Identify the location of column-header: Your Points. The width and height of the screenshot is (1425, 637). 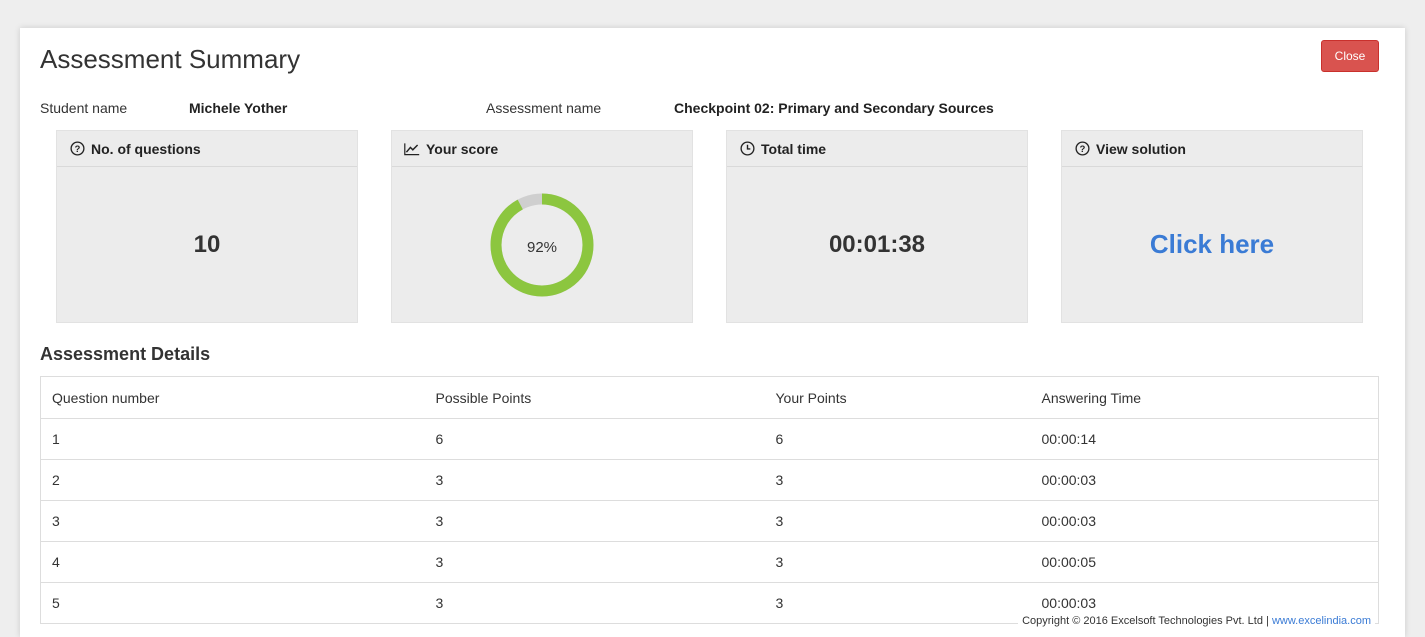
(897, 397).